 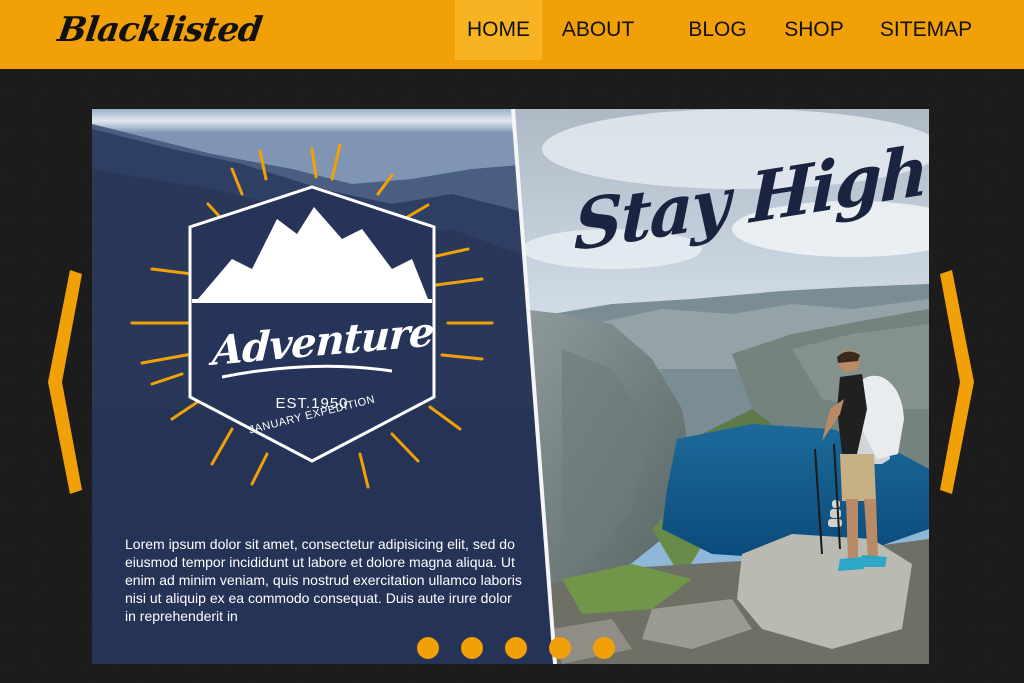 I want to click on nav-shop: SHOP, so click(x=814, y=30).